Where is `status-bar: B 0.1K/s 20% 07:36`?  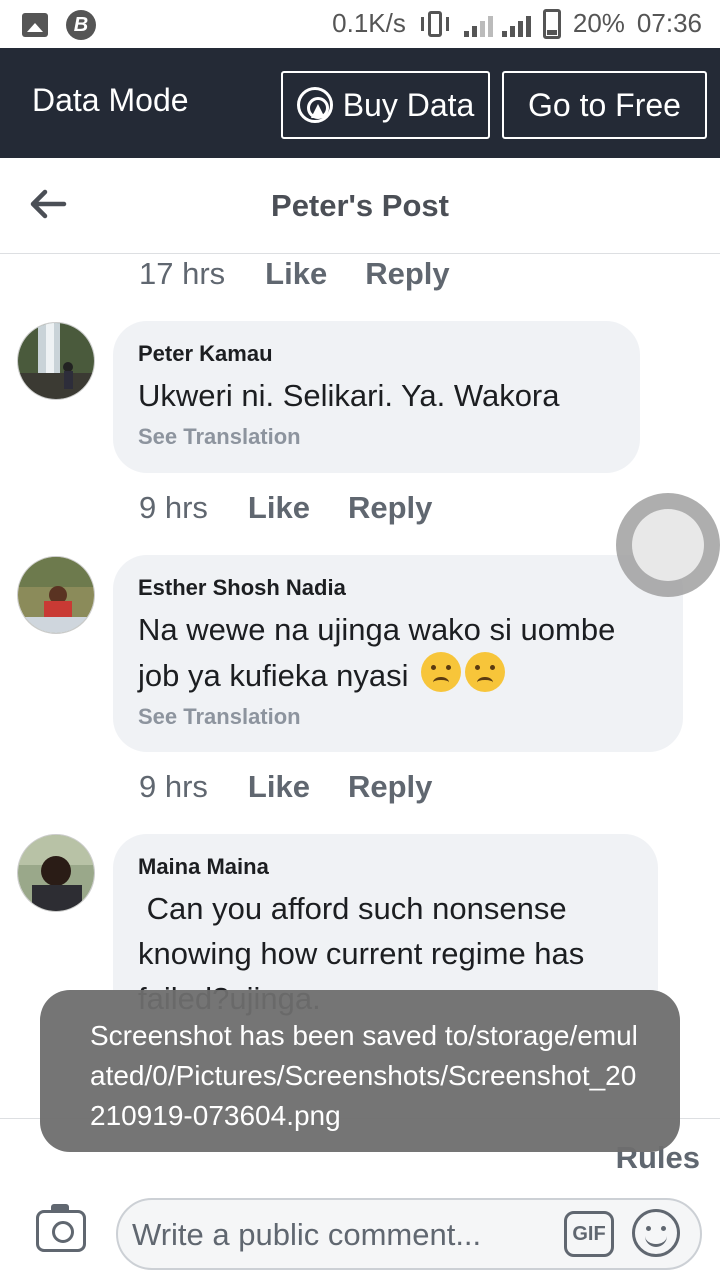 status-bar: B 0.1K/s 20% 07:36 is located at coordinates (360, 24).